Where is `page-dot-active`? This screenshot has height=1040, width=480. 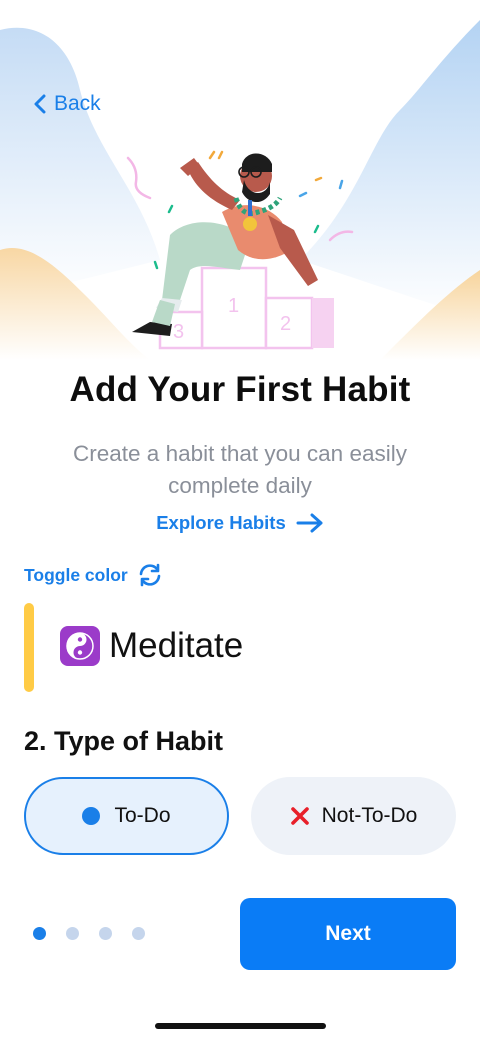
page-dot-active is located at coordinates (39, 933).